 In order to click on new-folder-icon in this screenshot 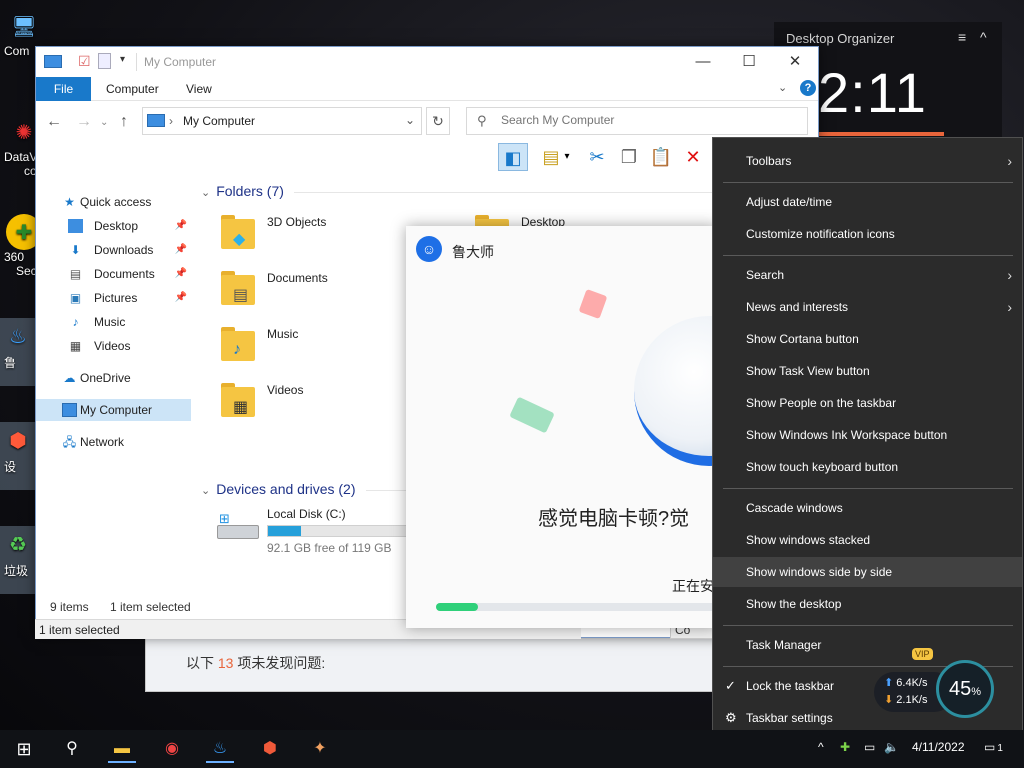, I will do `click(104, 61)`.